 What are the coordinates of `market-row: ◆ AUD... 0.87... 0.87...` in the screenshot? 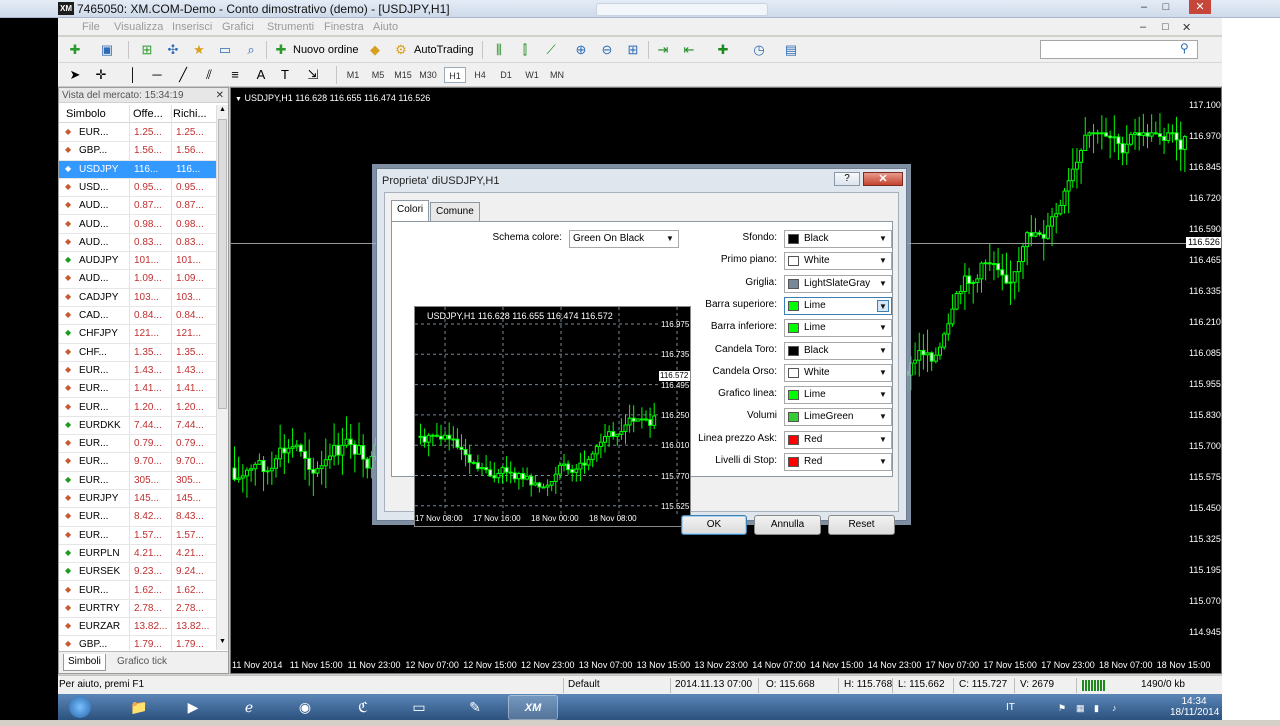 It's located at (137, 206).